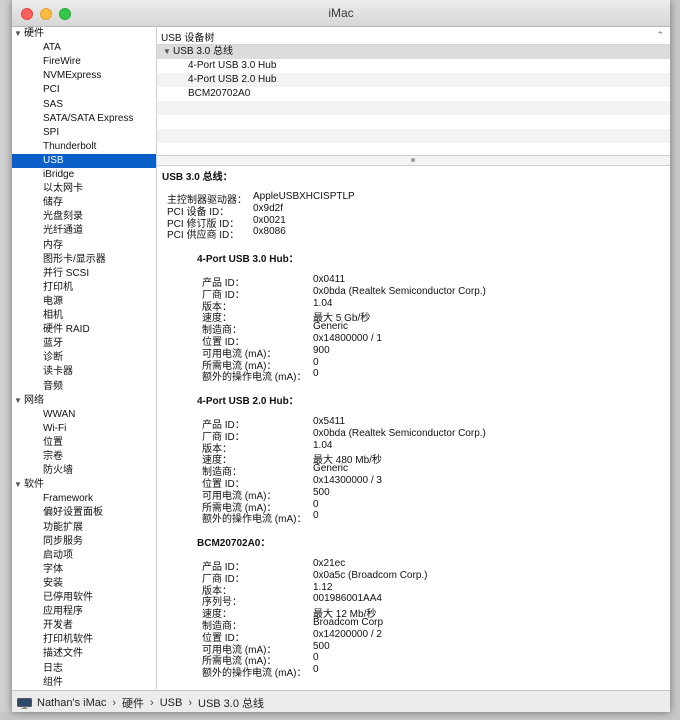  I want to click on usb-tree-header-label: USB 设备树, so click(188, 38).